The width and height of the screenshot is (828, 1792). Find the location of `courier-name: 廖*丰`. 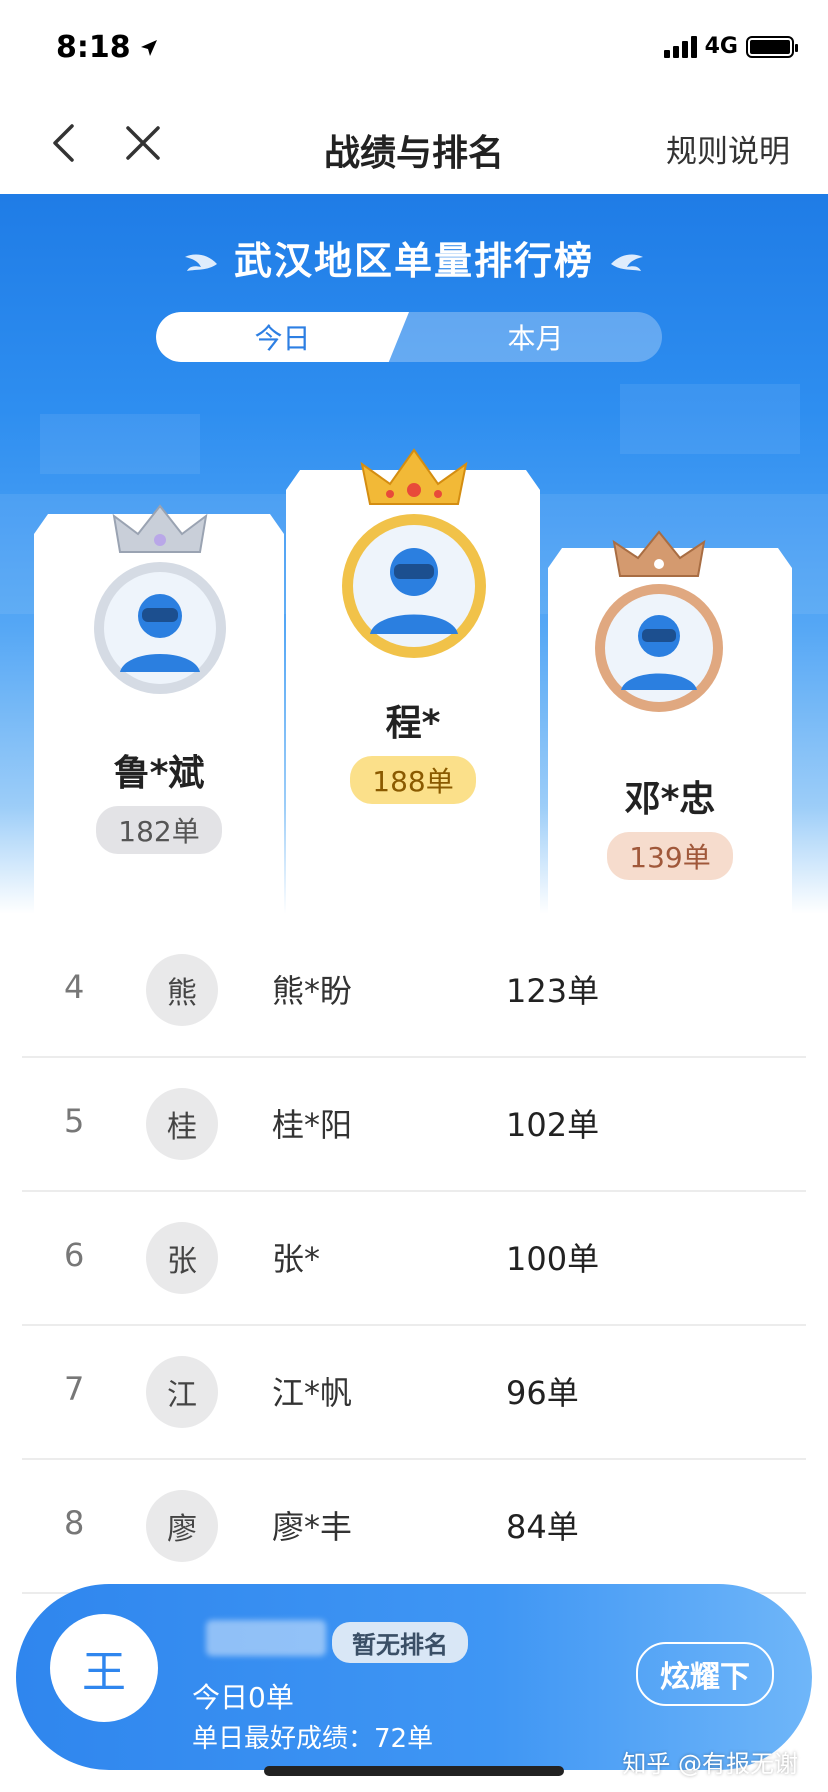

courier-name: 廖*丰 is located at coordinates (312, 1527).